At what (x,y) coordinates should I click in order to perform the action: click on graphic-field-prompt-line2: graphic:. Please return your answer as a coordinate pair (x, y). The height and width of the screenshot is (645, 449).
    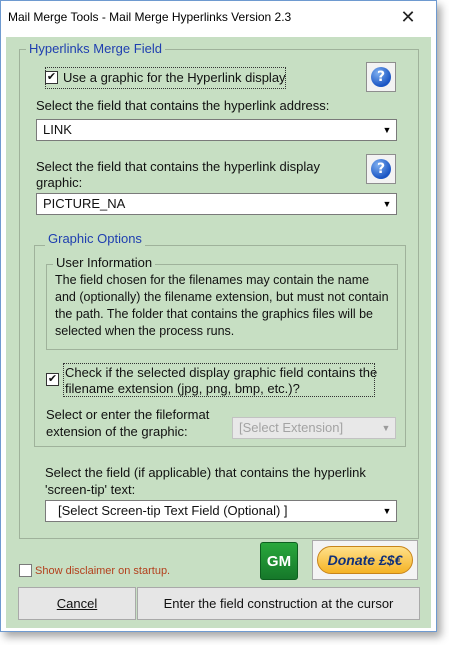
    Looking at the image, I should click on (59, 182).